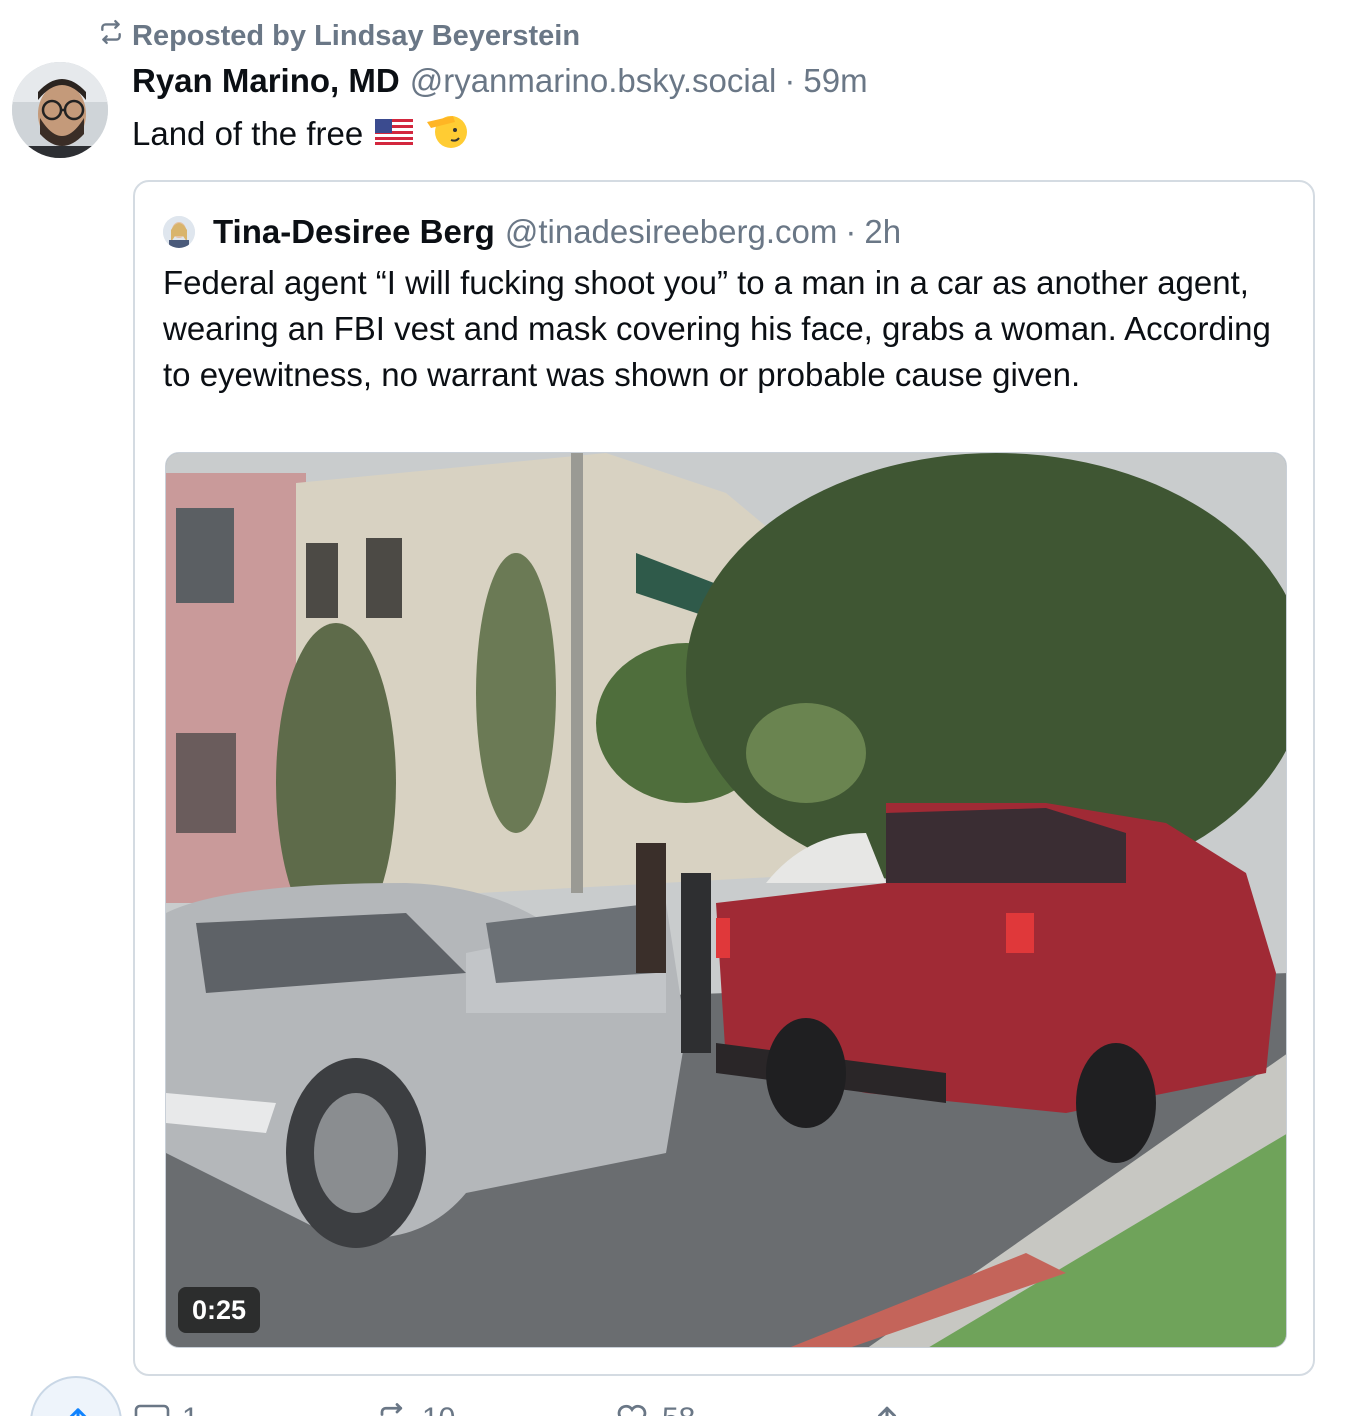 The image size is (1350, 1416). I want to click on share-icon, so click(887, 1411).